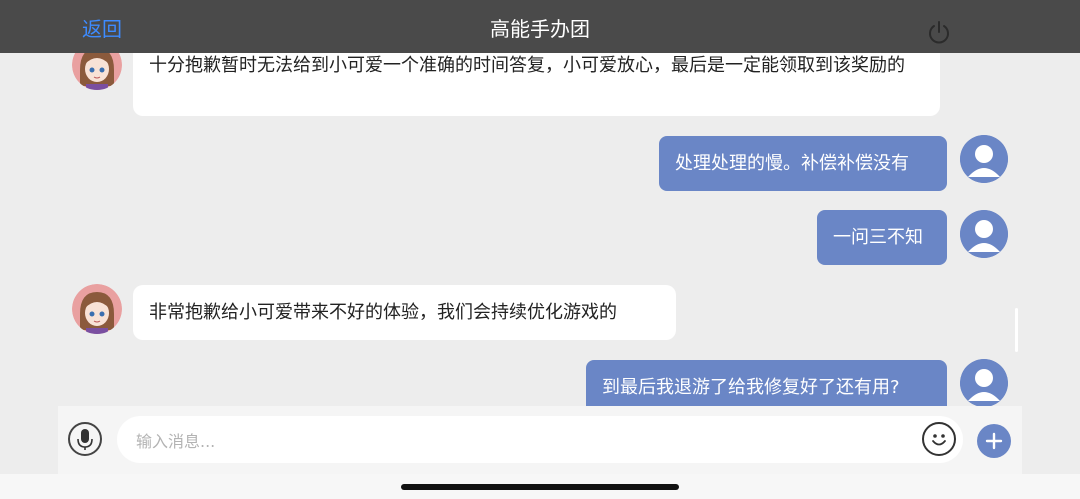 The width and height of the screenshot is (1080, 499). What do you see at coordinates (939, 439) in the screenshot?
I see `emoji-icon` at bounding box center [939, 439].